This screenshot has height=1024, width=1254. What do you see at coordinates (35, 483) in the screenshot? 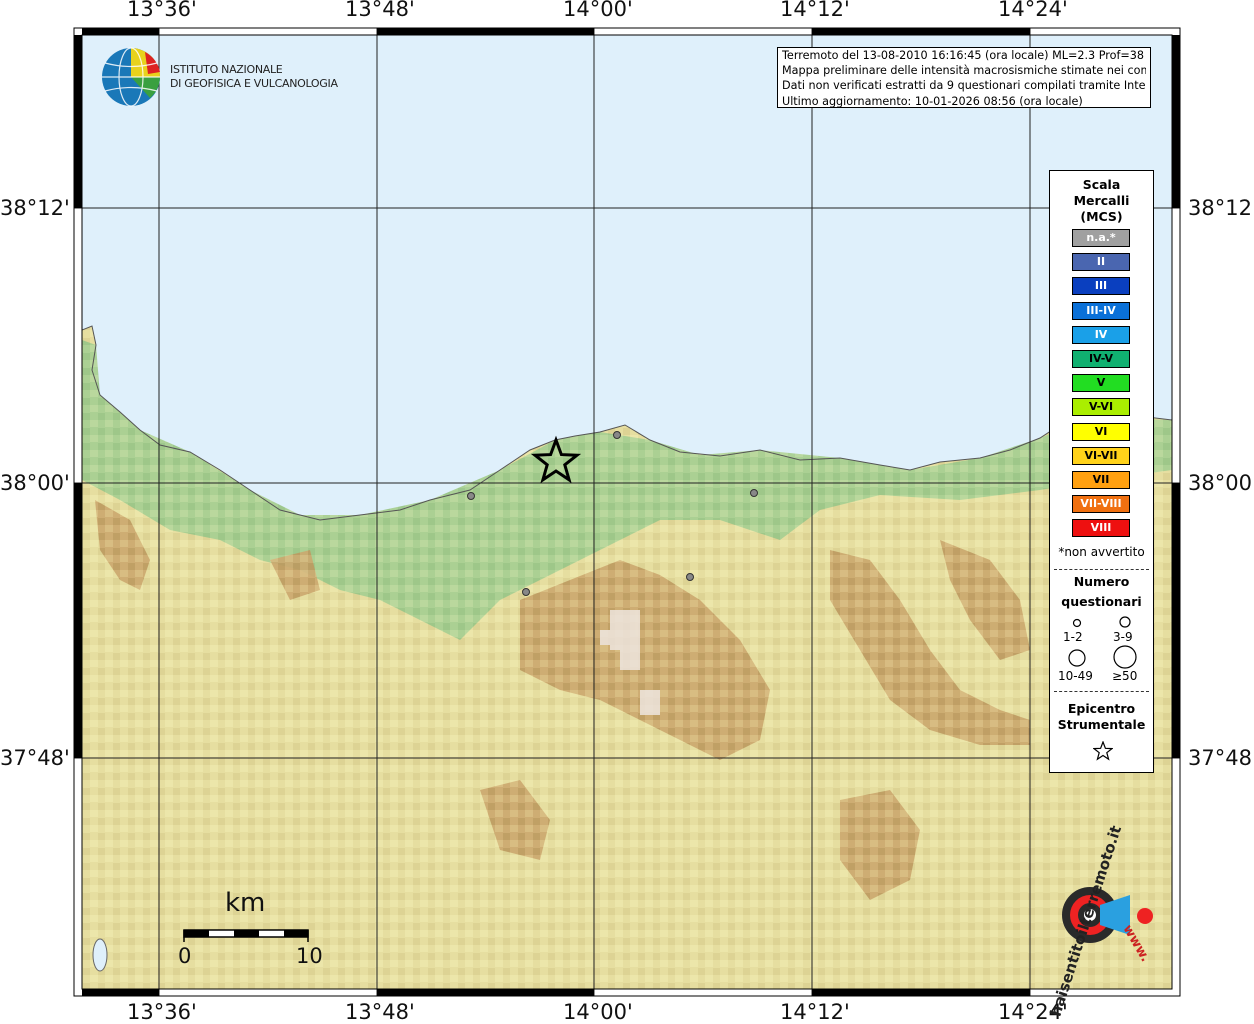
I see `lat-label-left: 38°00'` at bounding box center [35, 483].